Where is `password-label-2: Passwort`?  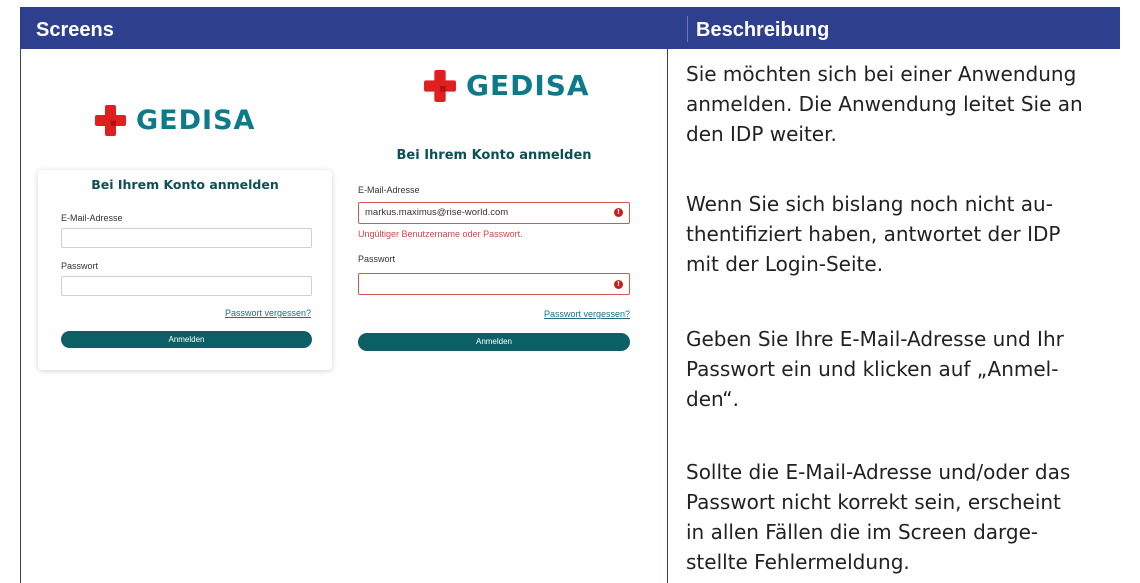 password-label-2: Passwort is located at coordinates (377, 259).